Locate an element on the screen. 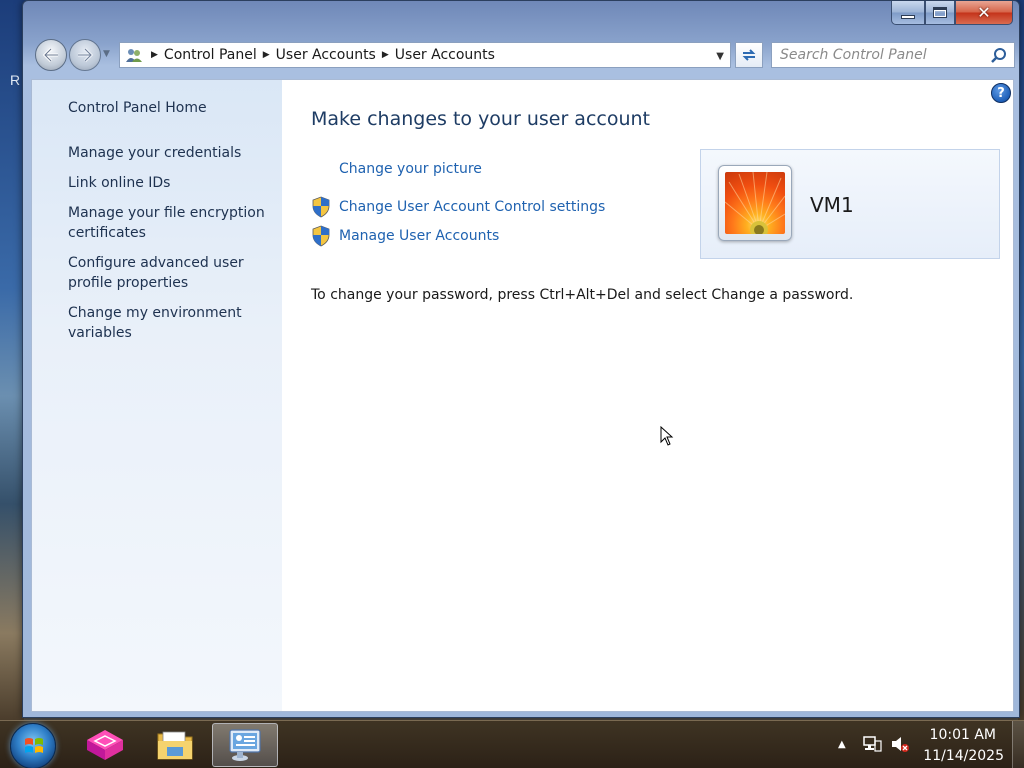 This screenshot has width=1024, height=768. taskbar-windows-explorer is located at coordinates (175, 745).